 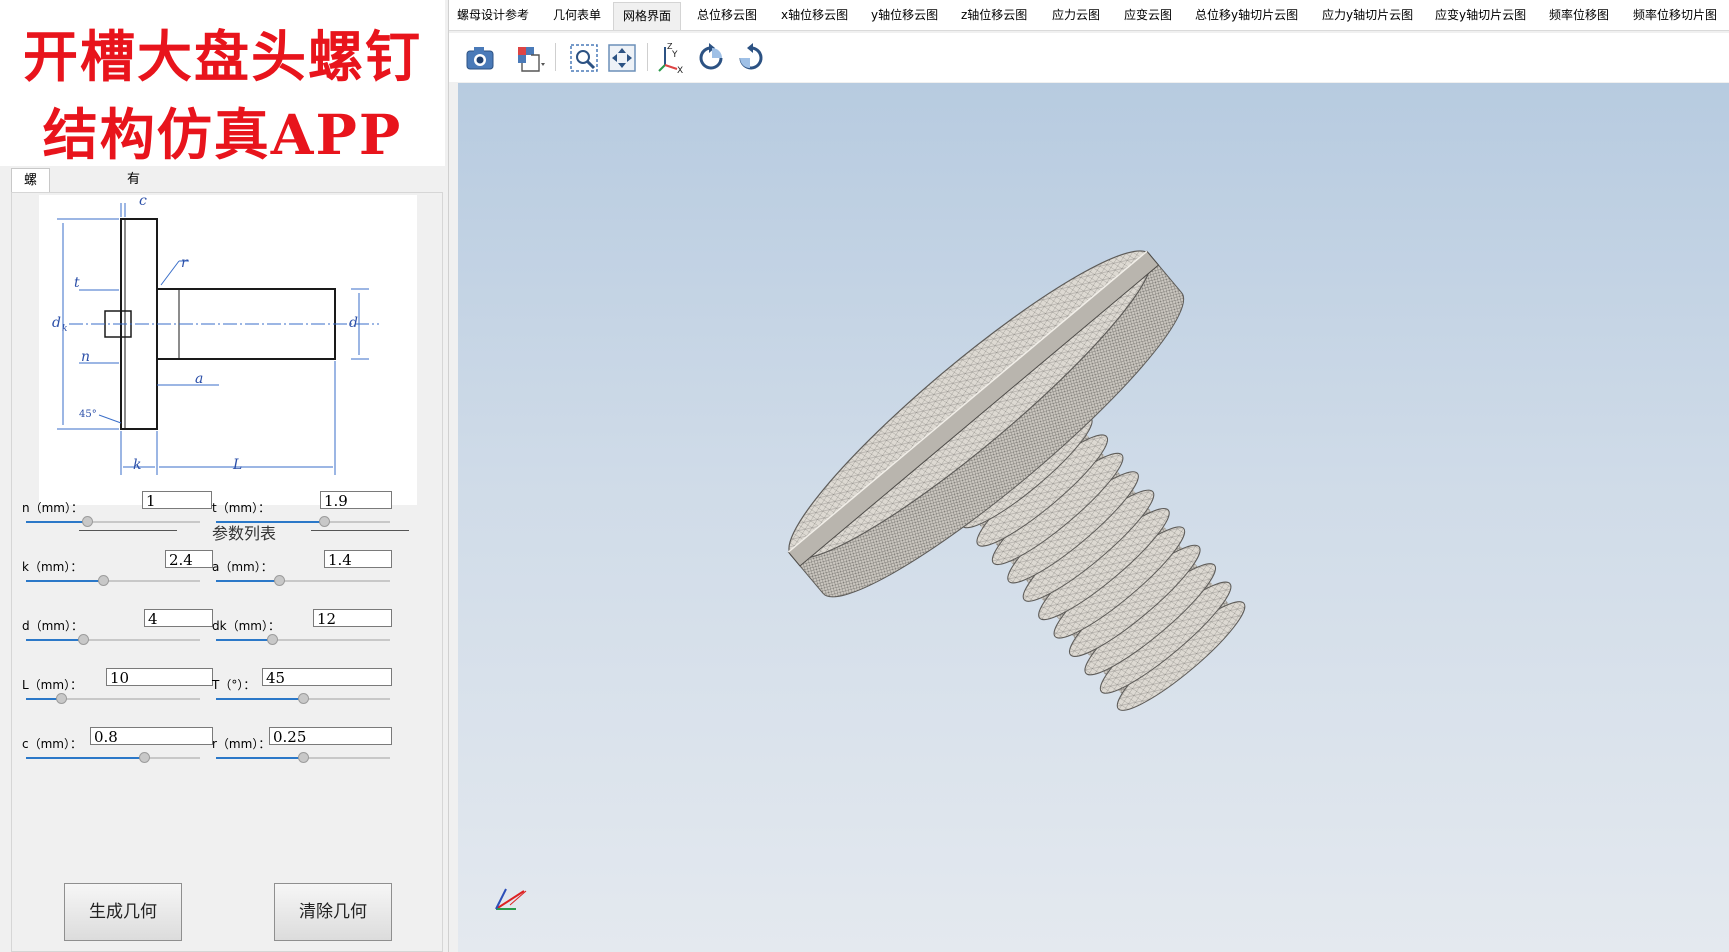 What do you see at coordinates (222, 134) in the screenshot?
I see `banner-title-line2: 结构仿真APP` at bounding box center [222, 134].